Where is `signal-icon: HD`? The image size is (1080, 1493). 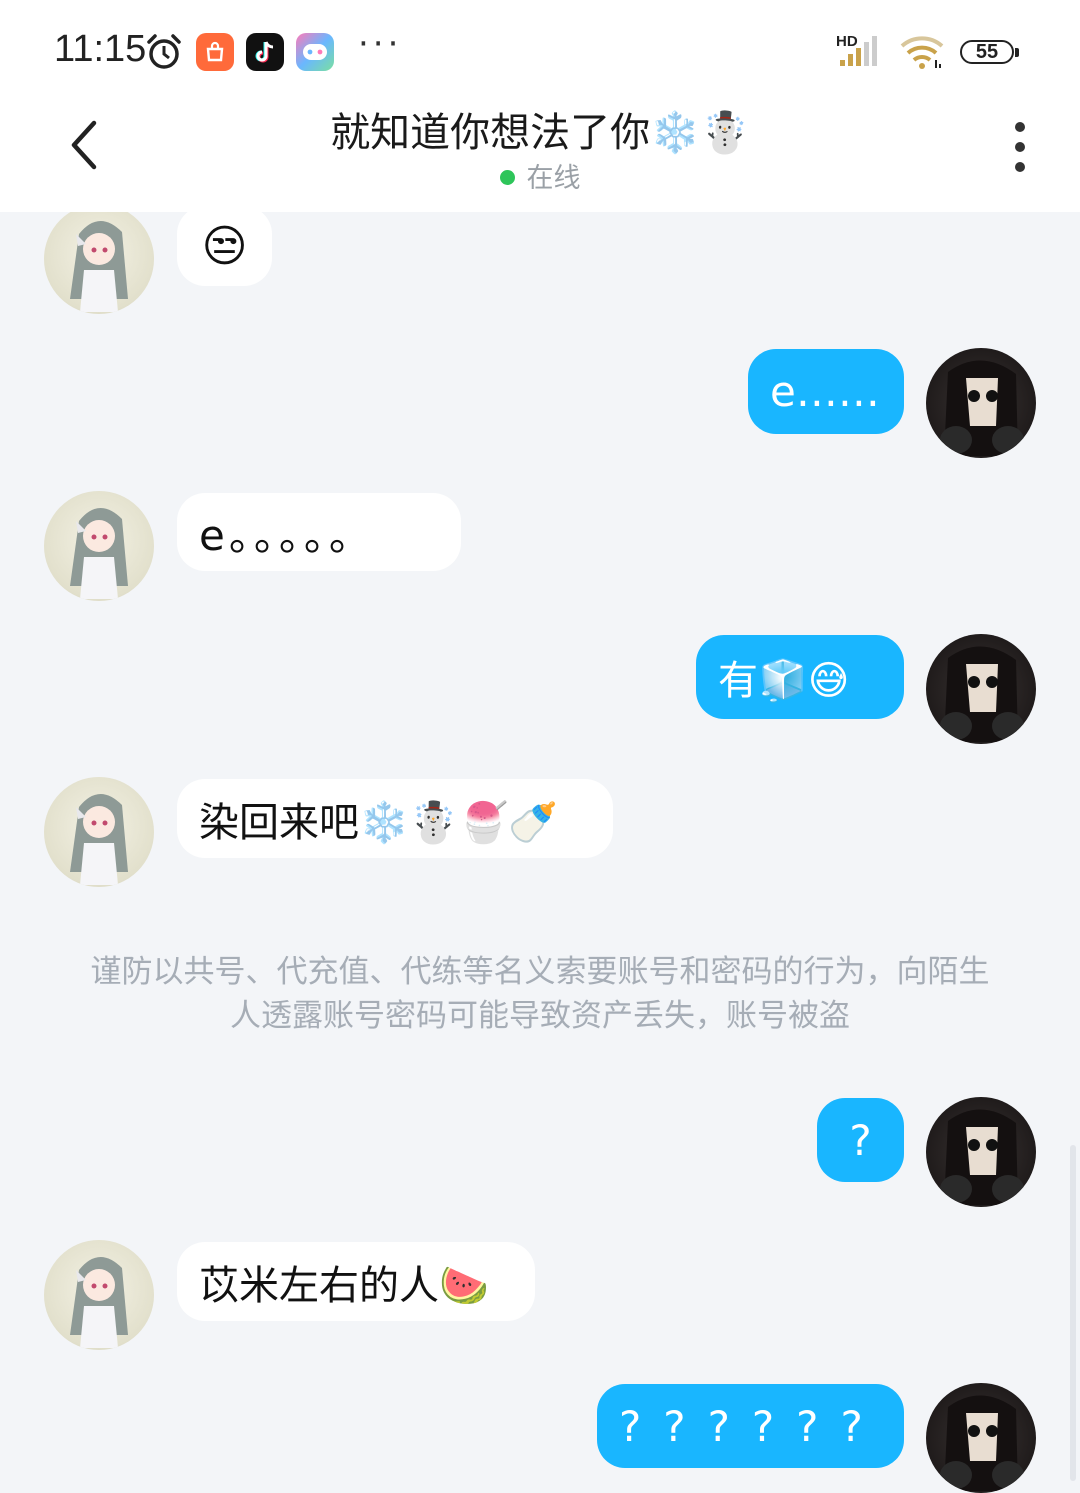 signal-icon: HD is located at coordinates (856, 49).